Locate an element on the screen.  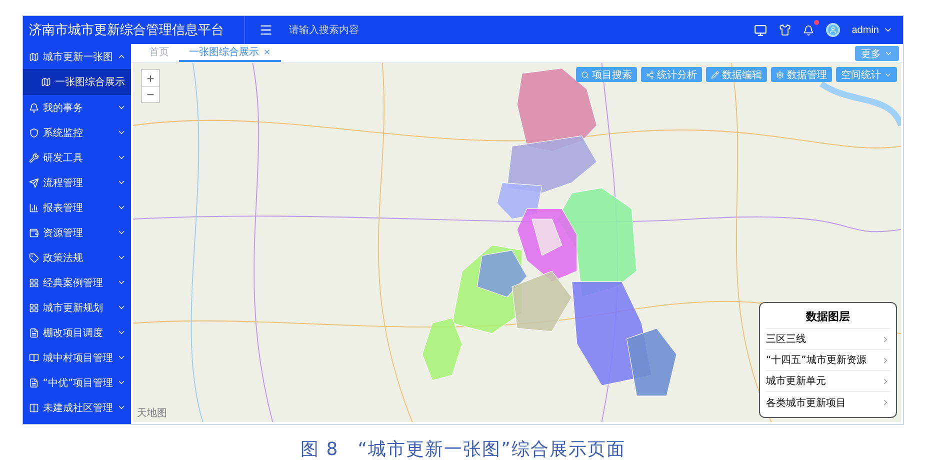
sidebar-item: 城市更新规划 is located at coordinates (77, 307).